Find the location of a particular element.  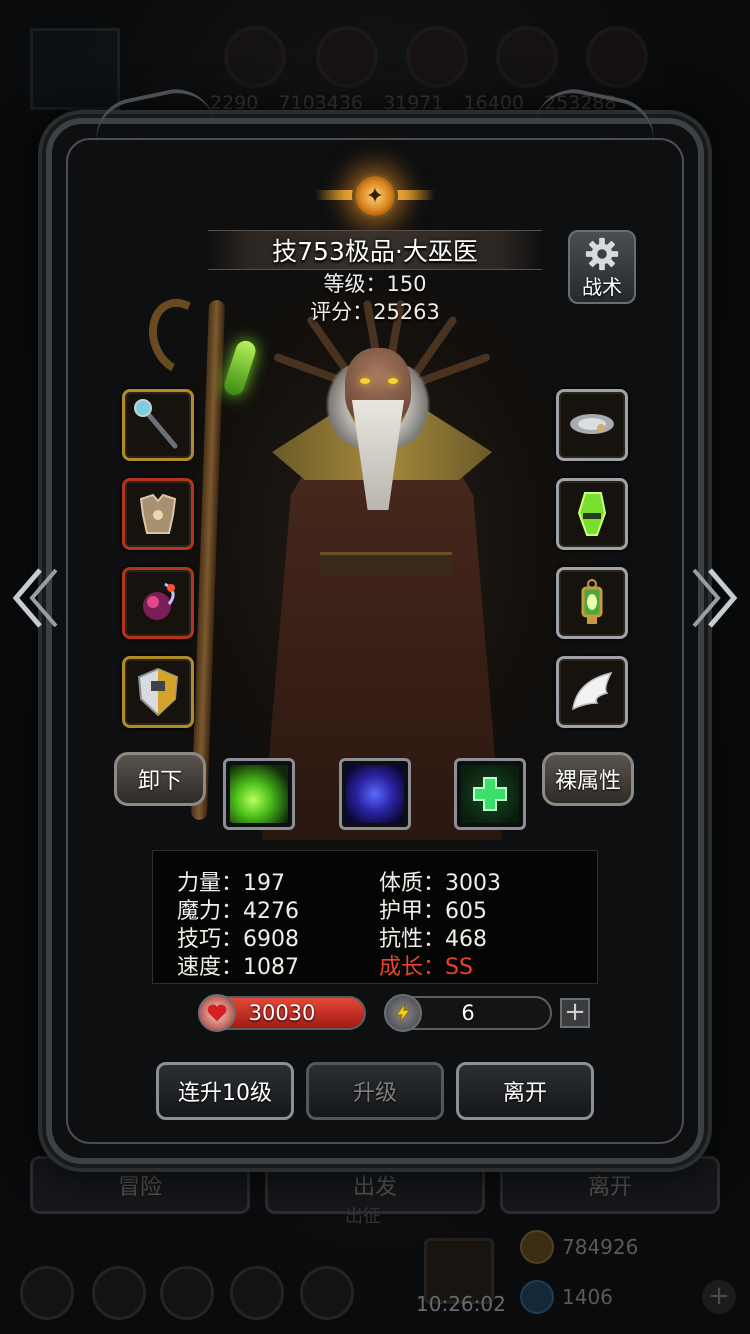

hp-value: 30030 is located at coordinates (282, 1013).